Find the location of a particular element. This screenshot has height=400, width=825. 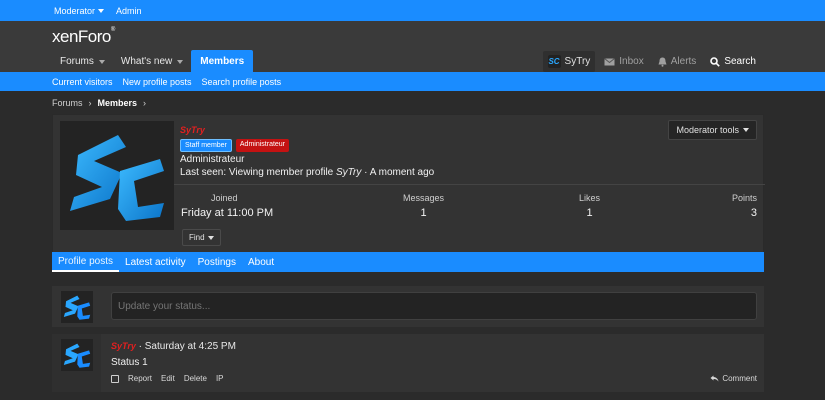

last-seen-prefix: Last seen: Viewing member profile is located at coordinates (258, 172).